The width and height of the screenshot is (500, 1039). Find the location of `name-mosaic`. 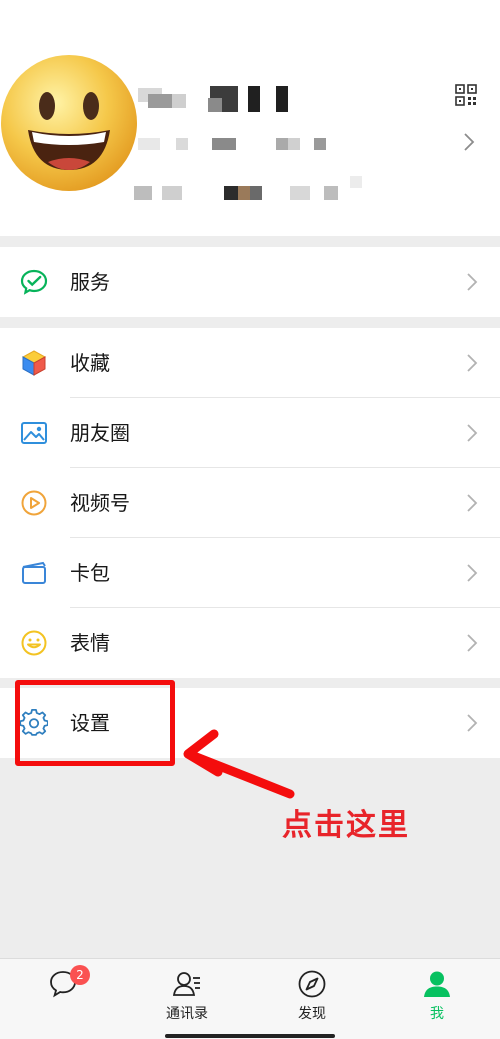

name-mosaic is located at coordinates (218, 100).